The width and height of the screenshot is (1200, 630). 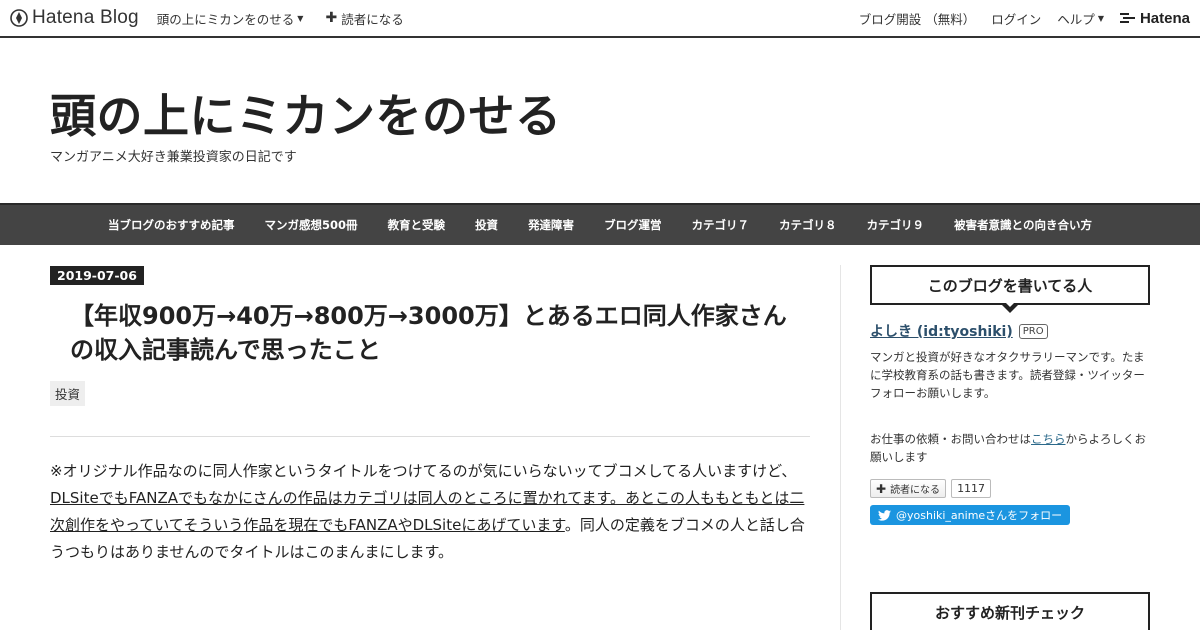 What do you see at coordinates (971, 488) in the screenshot?
I see `subscriber-count: 1117` at bounding box center [971, 488].